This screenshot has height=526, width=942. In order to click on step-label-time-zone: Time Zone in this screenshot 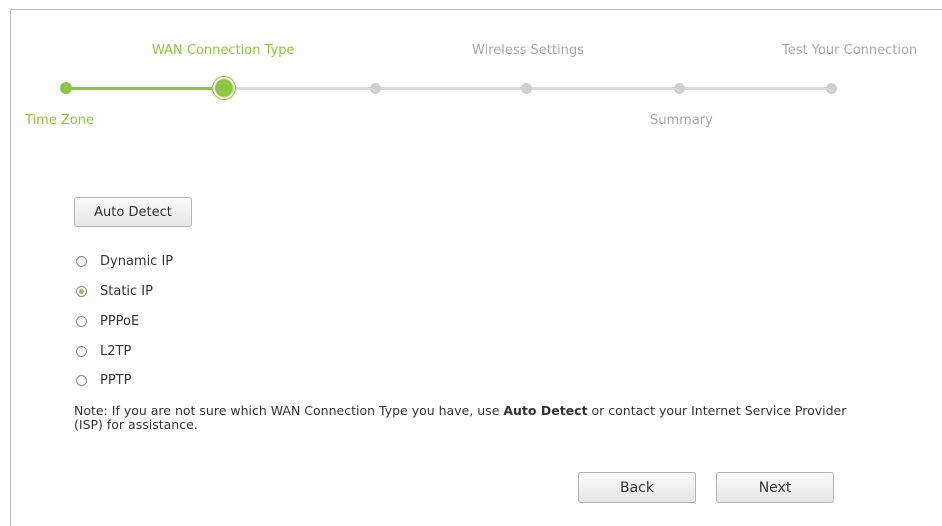, I will do `click(60, 120)`.